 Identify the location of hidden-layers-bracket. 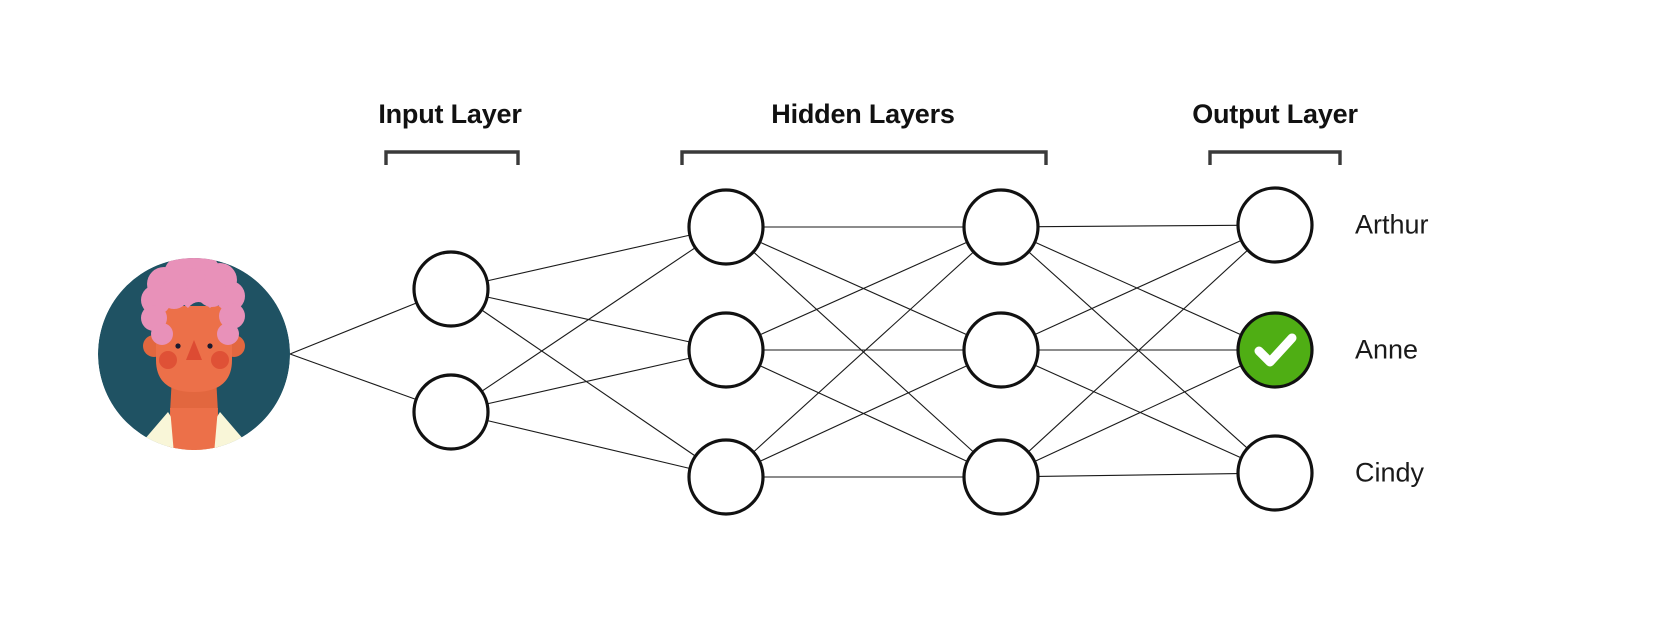
(864, 157).